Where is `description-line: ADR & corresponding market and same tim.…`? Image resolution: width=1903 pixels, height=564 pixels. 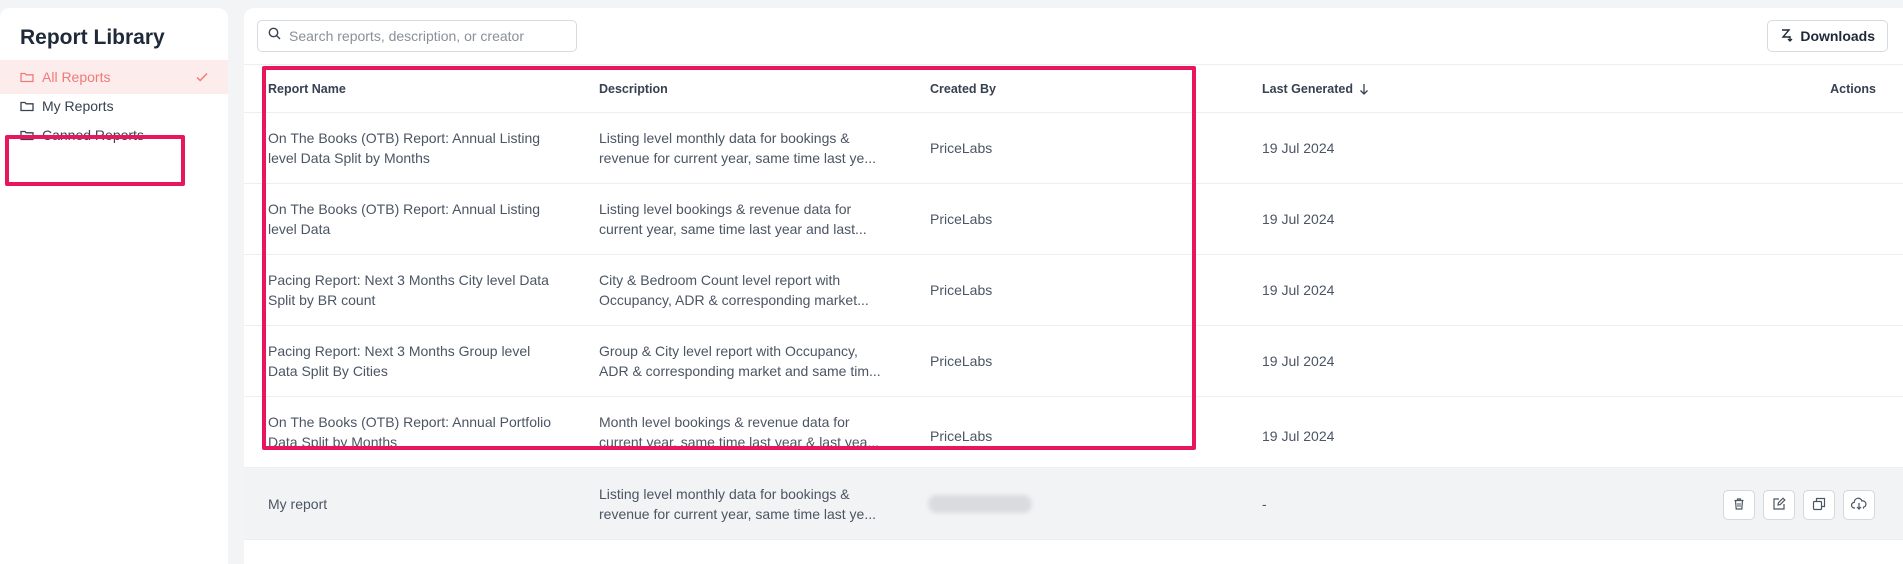
description-line: ADR & corresponding market and same tim.… is located at coordinates (740, 371).